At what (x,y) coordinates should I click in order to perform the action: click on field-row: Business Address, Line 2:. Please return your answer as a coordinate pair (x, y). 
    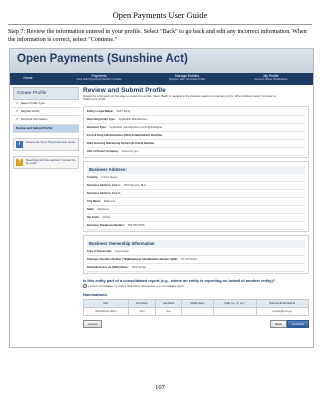
    Looking at the image, I should click on (196, 194).